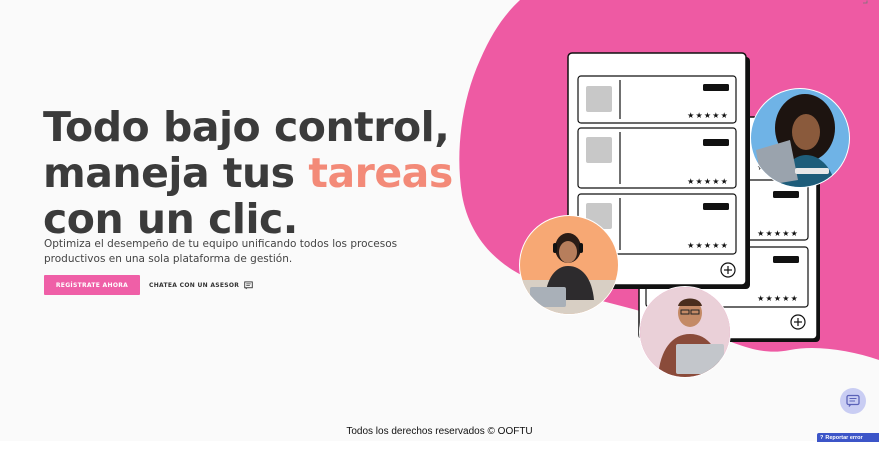 This screenshot has height=451, width=879. What do you see at coordinates (822, 437) in the screenshot?
I see `help-icon: ?` at bounding box center [822, 437].